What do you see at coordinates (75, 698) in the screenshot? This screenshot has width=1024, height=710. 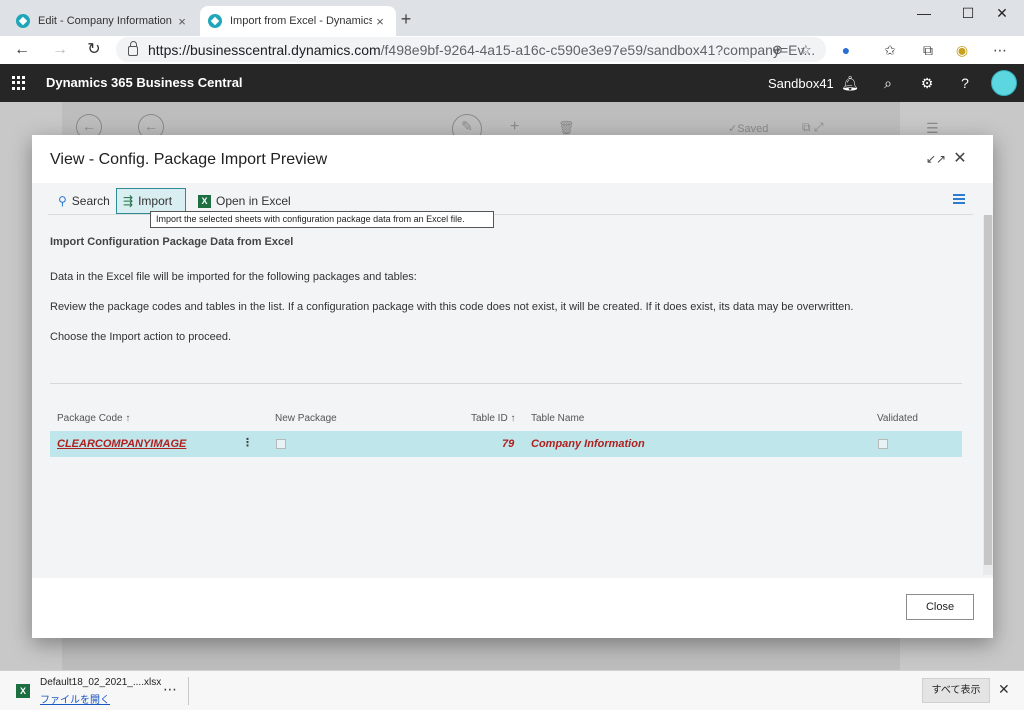 I see `open-file-link: ファイルを開く` at bounding box center [75, 698].